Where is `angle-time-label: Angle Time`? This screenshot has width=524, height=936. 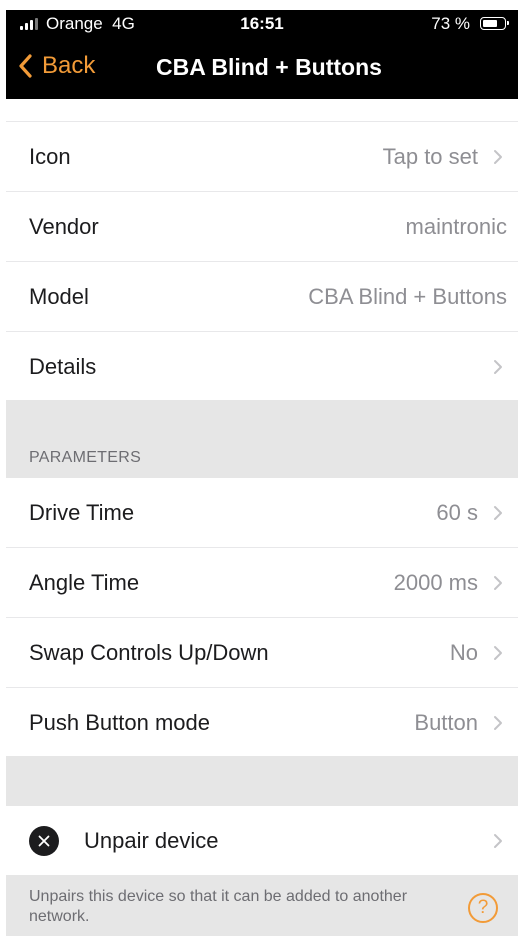 angle-time-label: Angle Time is located at coordinates (84, 582).